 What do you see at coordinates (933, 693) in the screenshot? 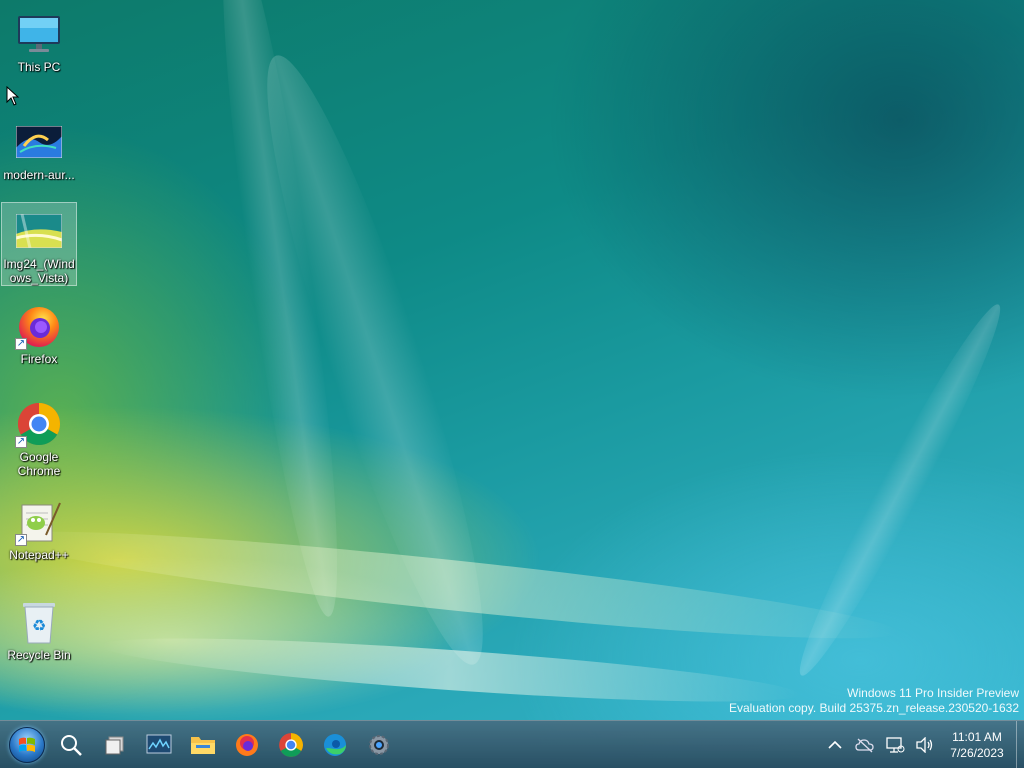
I see `watermark-edition: Windows 11 Pro Insider Preview` at bounding box center [933, 693].